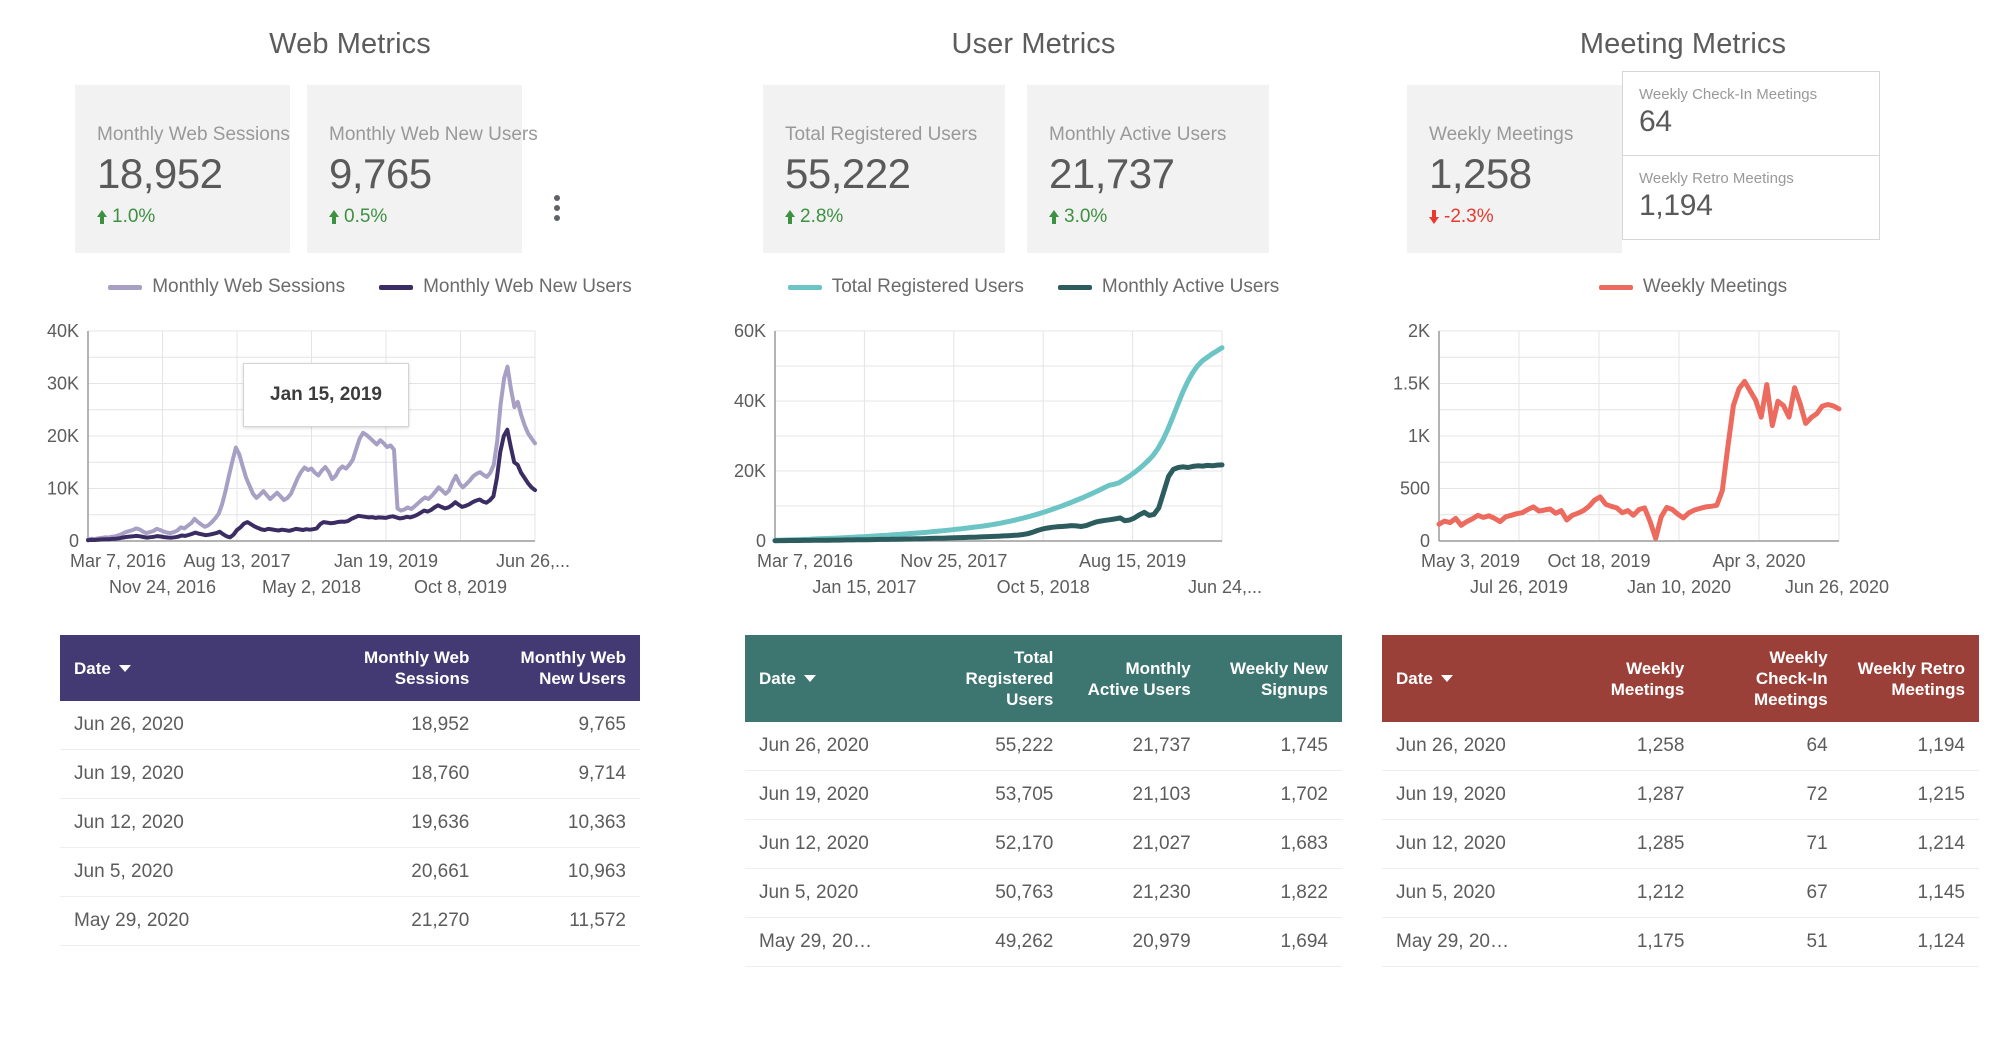  I want to click on legend-label: Monthly Web New Users, so click(527, 286).